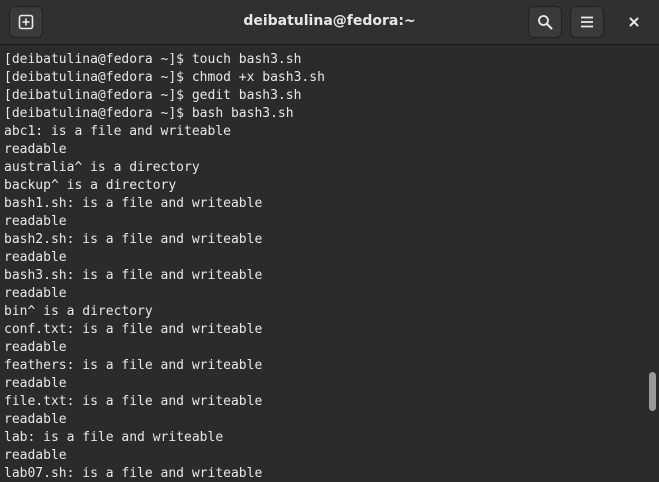 This screenshot has width=659, height=482. I want to click on close-icon, so click(634, 22).